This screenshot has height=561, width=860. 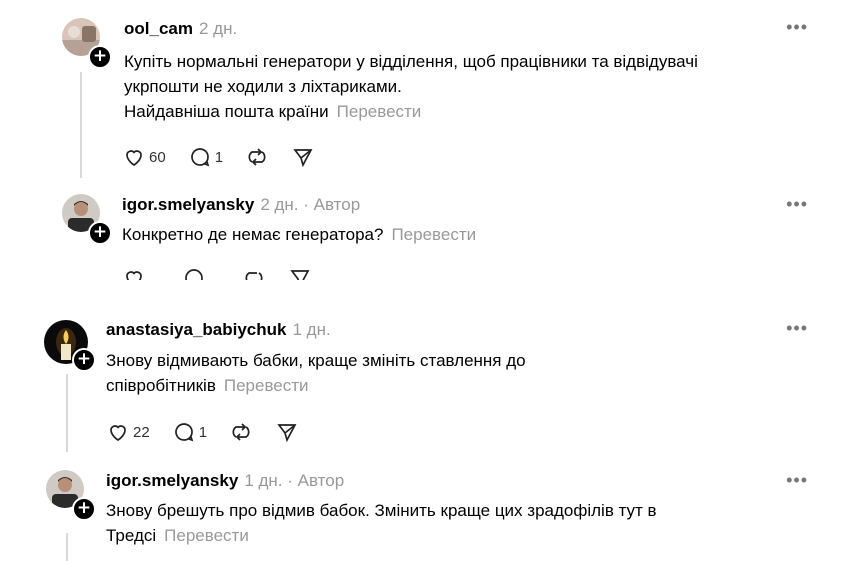 I want to click on like-button, so click(x=134, y=273).